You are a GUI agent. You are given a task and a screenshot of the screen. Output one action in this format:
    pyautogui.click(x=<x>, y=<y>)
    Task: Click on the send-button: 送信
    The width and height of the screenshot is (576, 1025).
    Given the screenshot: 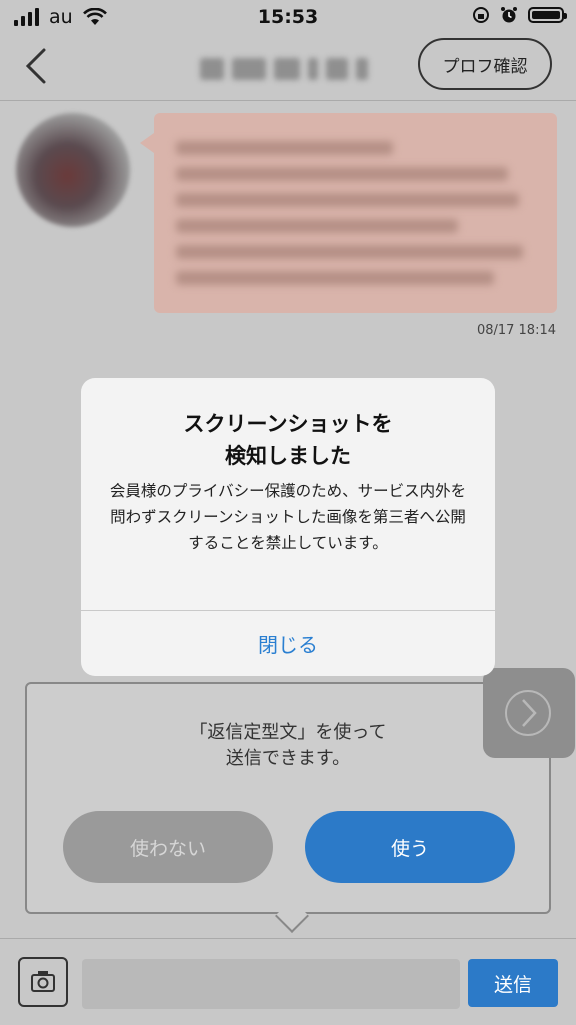 What is the action you would take?
    pyautogui.click(x=513, y=983)
    